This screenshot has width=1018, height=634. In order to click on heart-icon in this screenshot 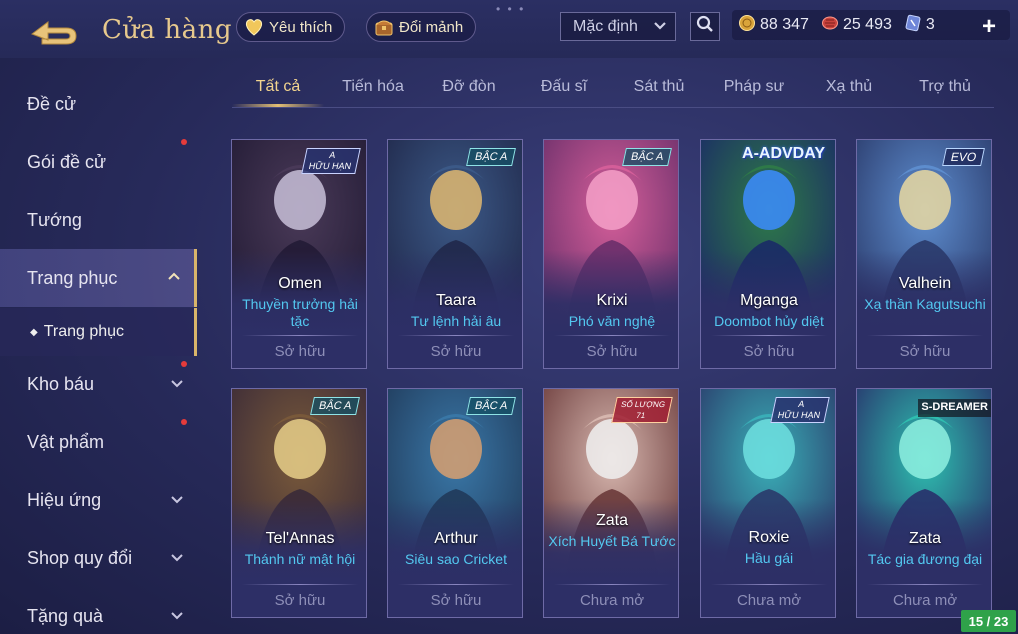, I will do `click(254, 27)`.